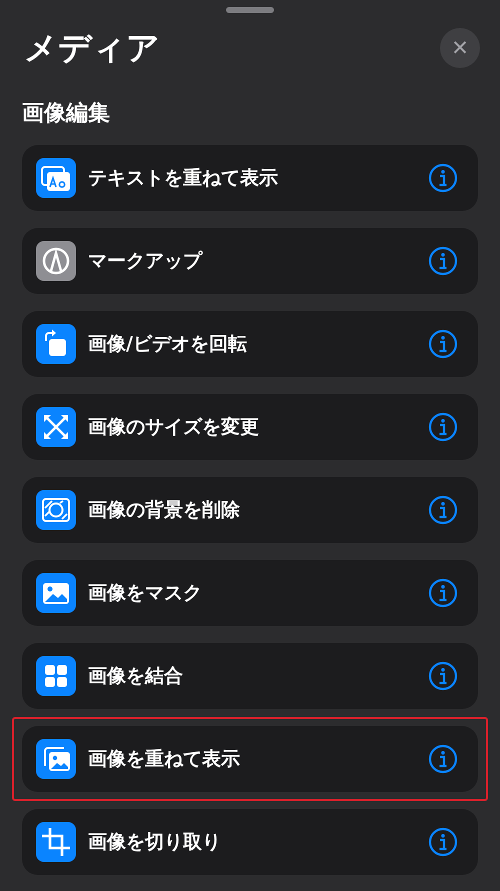  I want to click on action-row: 画像のサイズを変更, so click(250, 427).